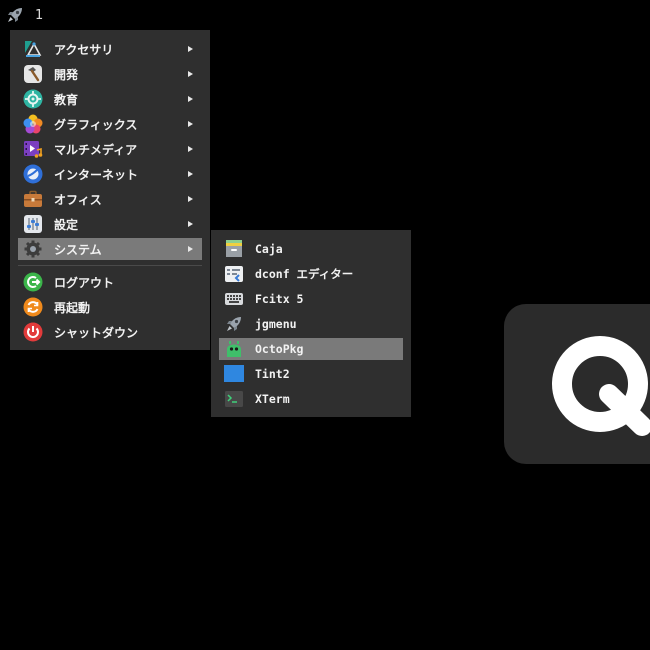  What do you see at coordinates (33, 149) in the screenshot?
I see `multimedia-icon` at bounding box center [33, 149].